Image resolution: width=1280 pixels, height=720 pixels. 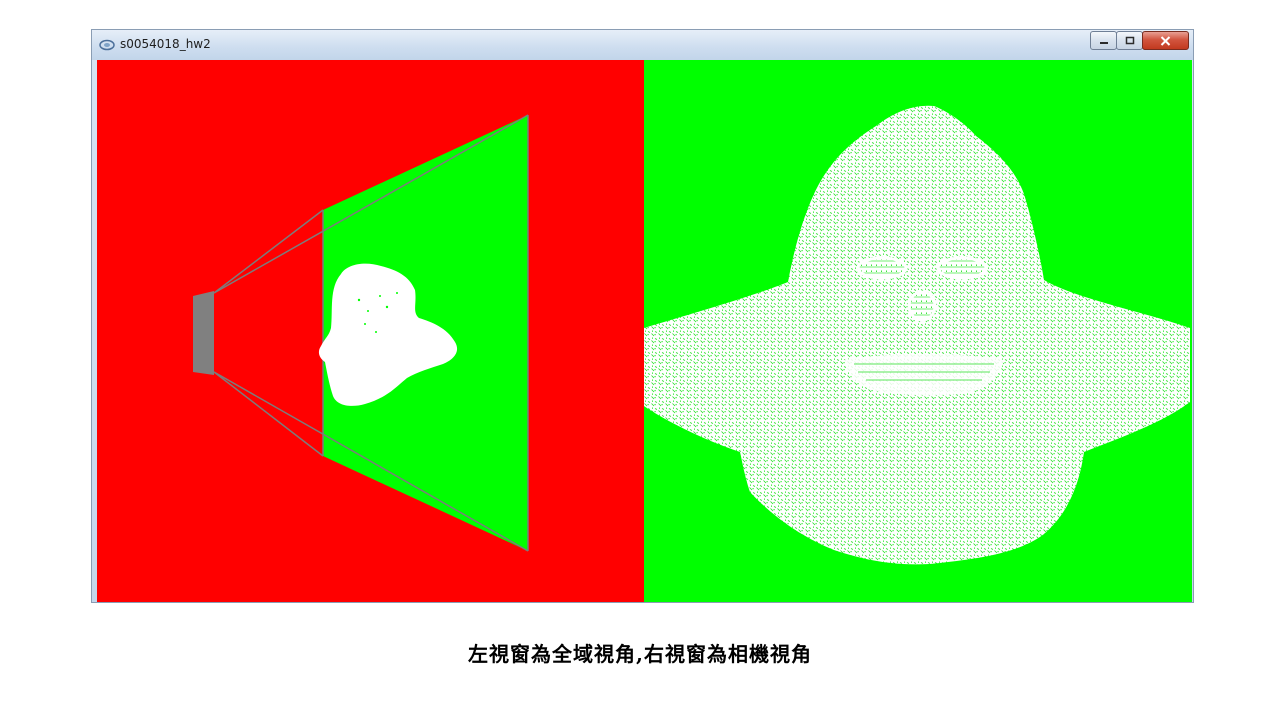 I want to click on maximize-button, so click(x=1129, y=40).